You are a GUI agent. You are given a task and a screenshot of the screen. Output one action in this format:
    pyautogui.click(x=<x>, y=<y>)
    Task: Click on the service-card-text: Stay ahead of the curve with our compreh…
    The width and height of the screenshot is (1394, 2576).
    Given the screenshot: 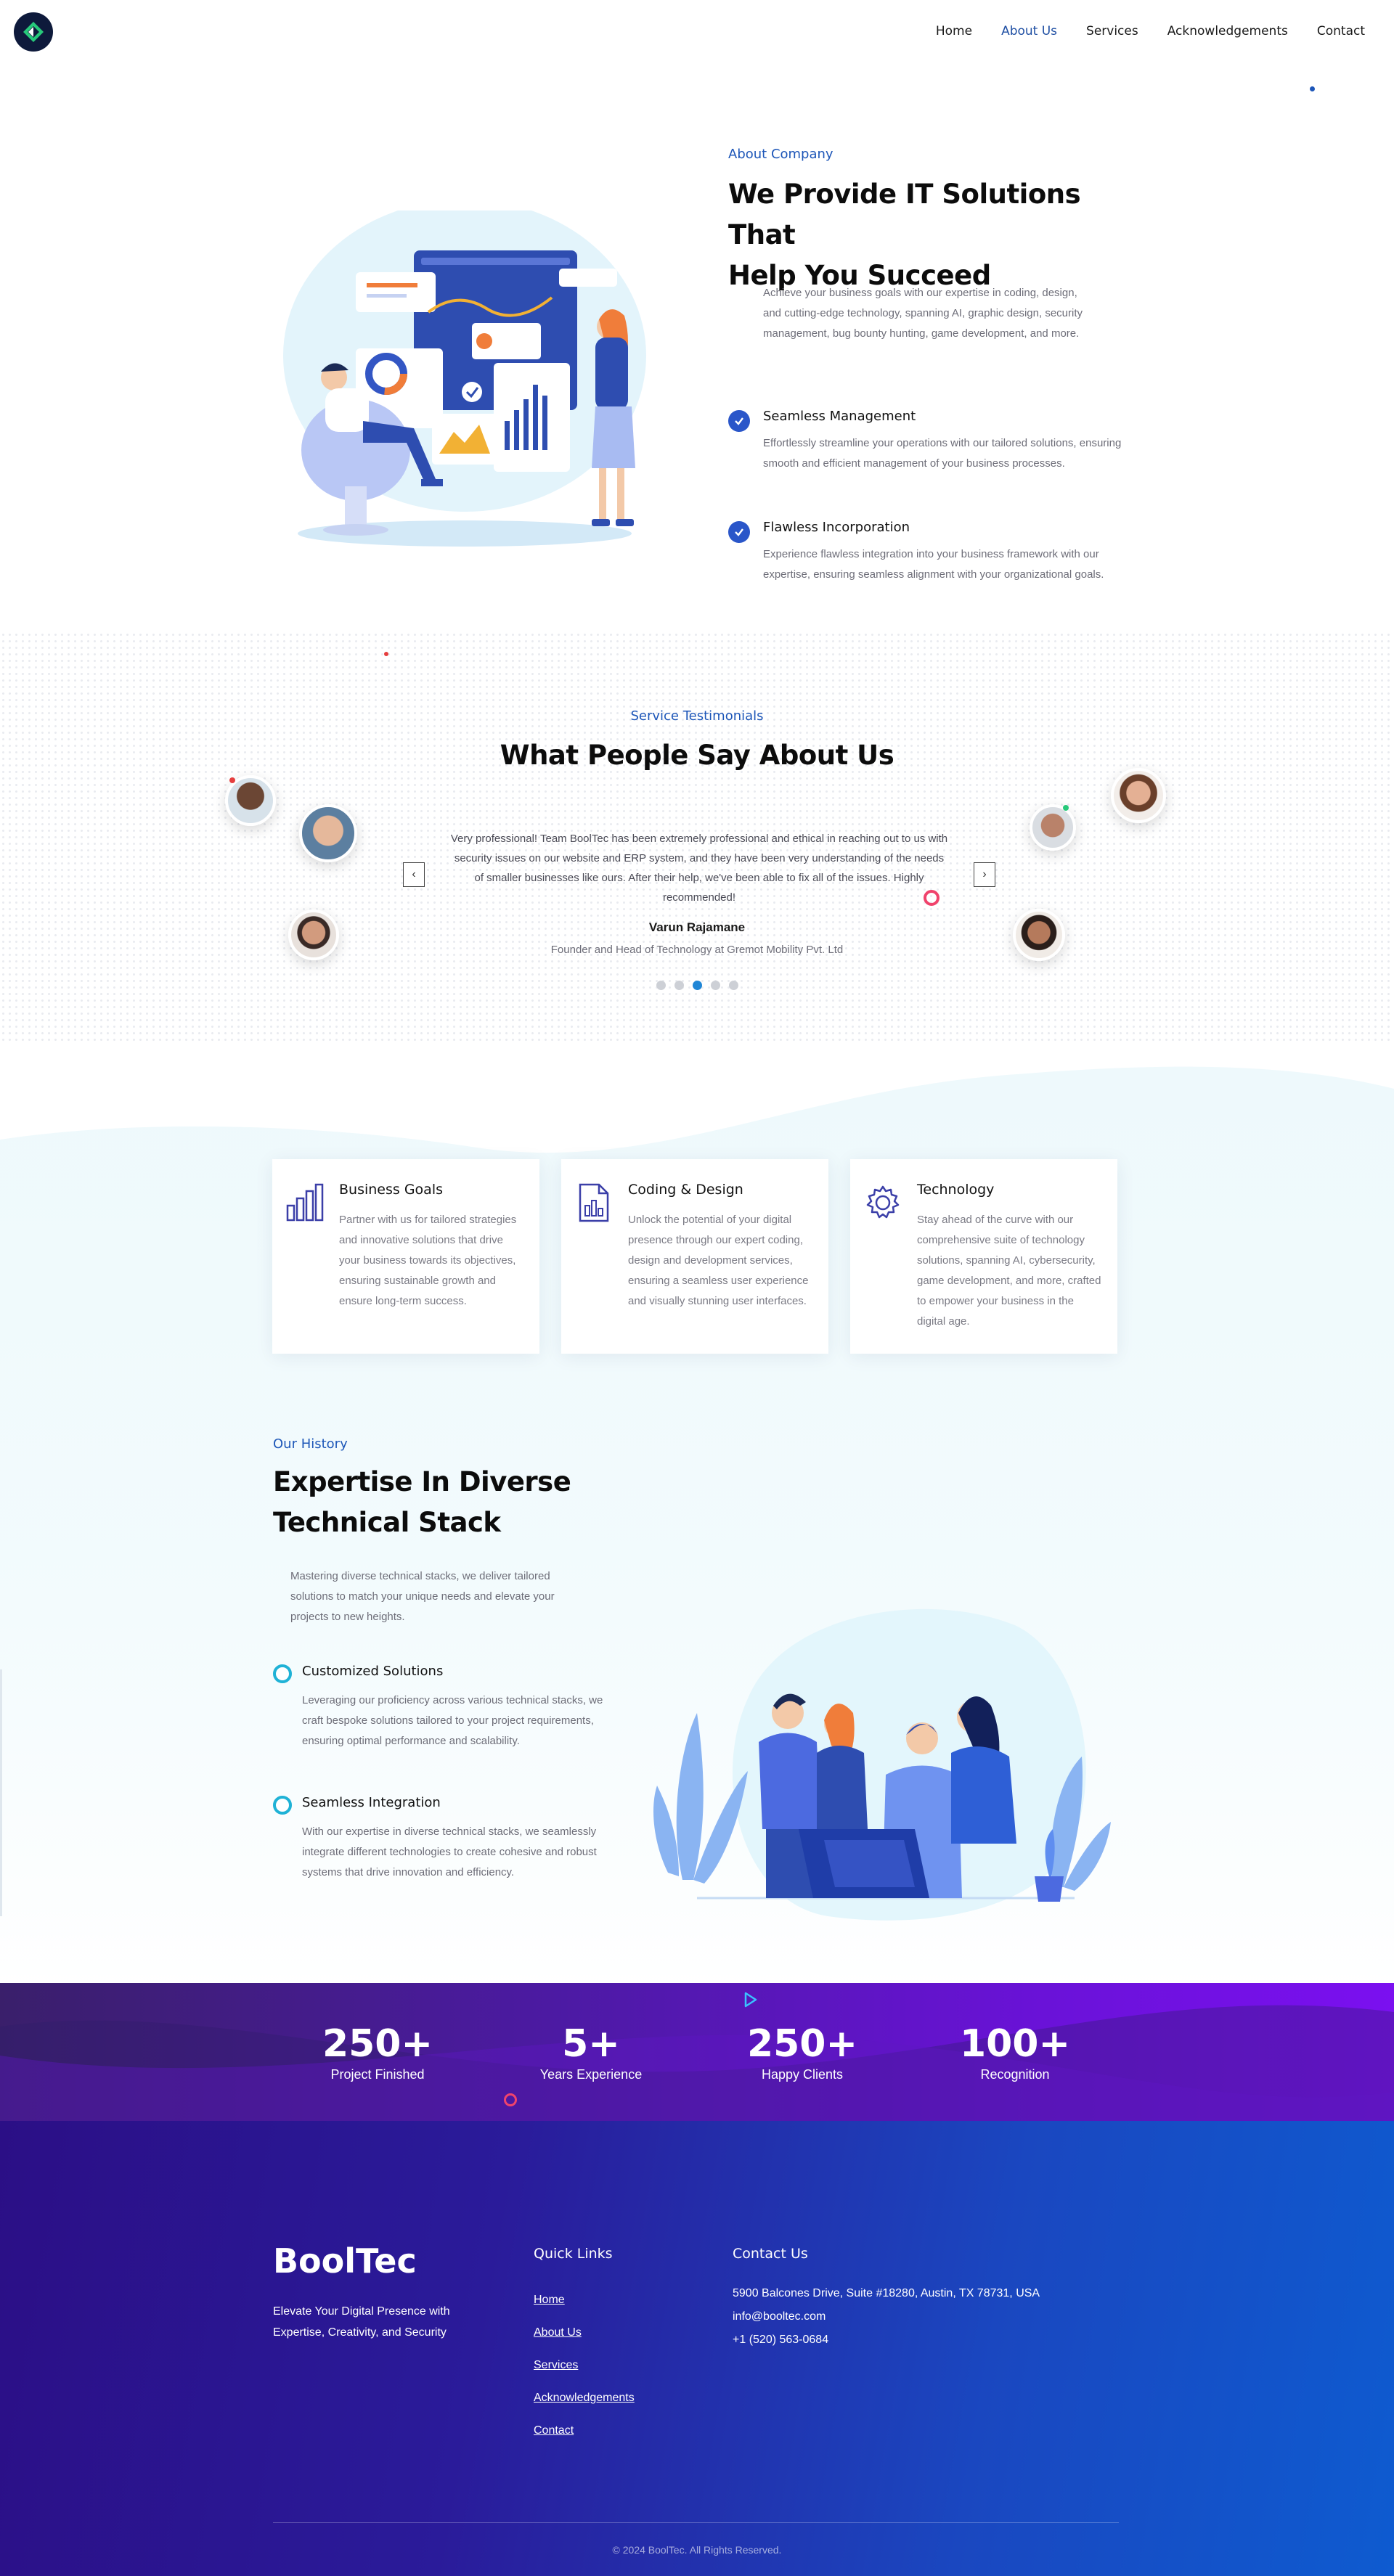 What is the action you would take?
    pyautogui.click(x=1009, y=1271)
    